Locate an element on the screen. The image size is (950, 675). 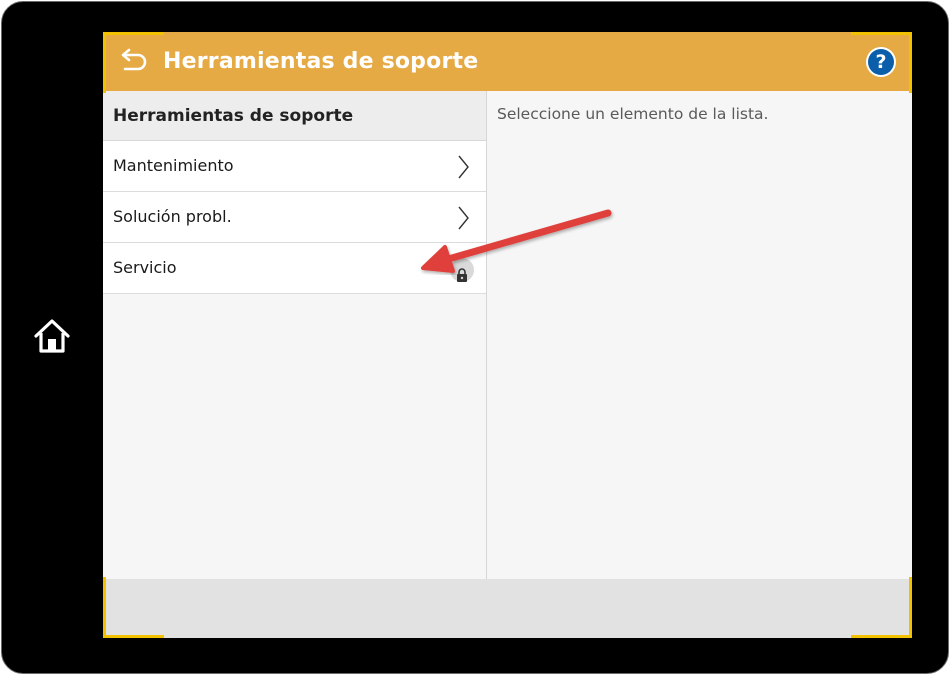
help-icon: ? is located at coordinates (881, 62).